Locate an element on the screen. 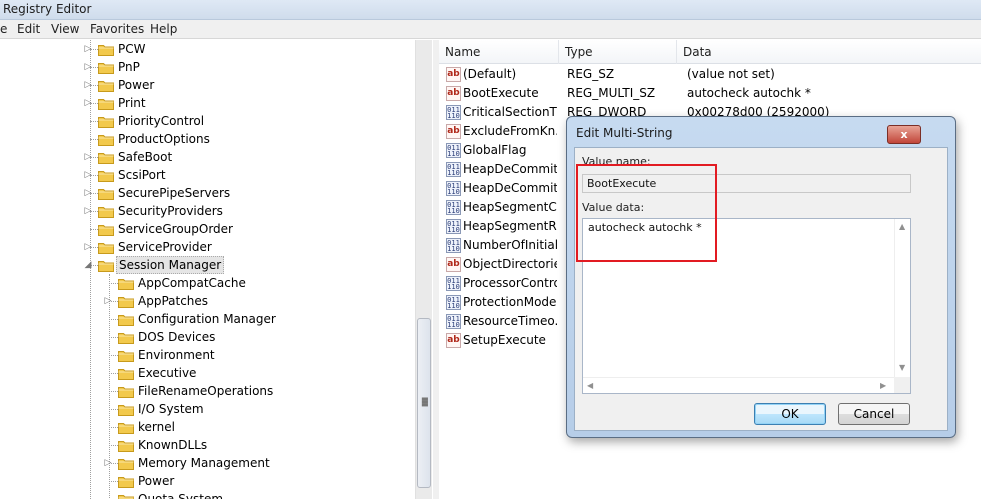  value-data-hscroll: ◀ ▶ is located at coordinates (738, 385).